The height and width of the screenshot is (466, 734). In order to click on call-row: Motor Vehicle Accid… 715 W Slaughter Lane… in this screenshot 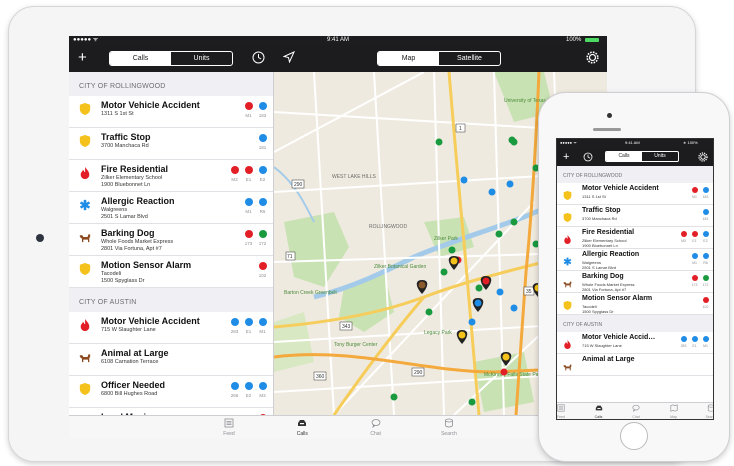, I will do `click(635, 343)`.